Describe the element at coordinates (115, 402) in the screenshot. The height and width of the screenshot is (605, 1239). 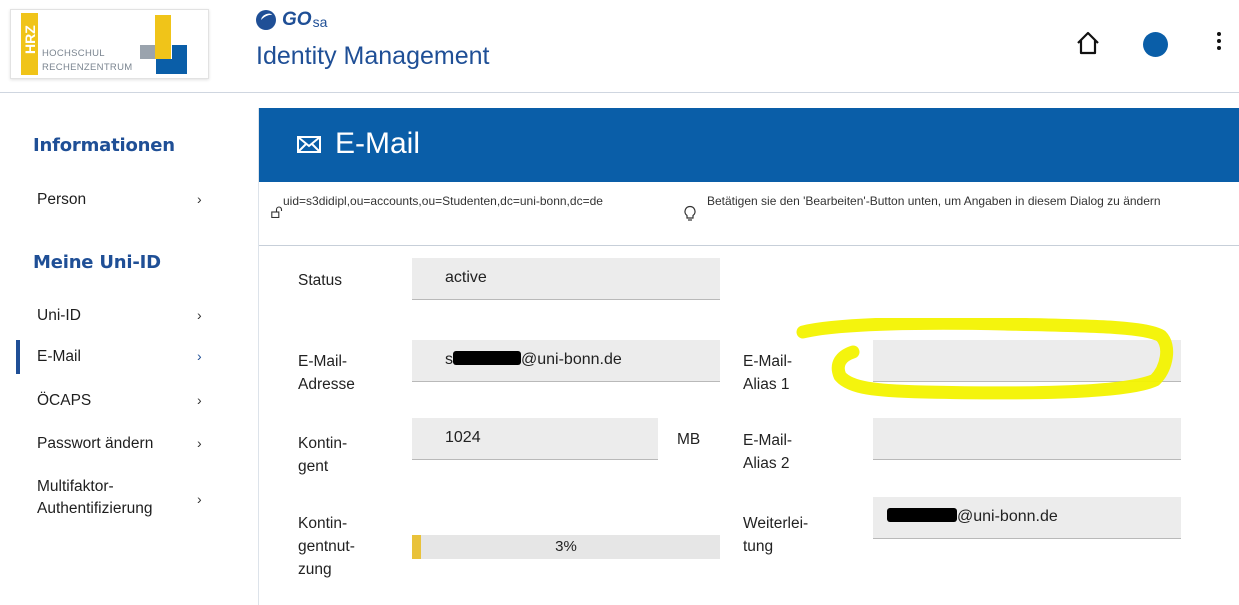
I see `sidebar-item-ocaps: ÖCAPS ›` at that location.